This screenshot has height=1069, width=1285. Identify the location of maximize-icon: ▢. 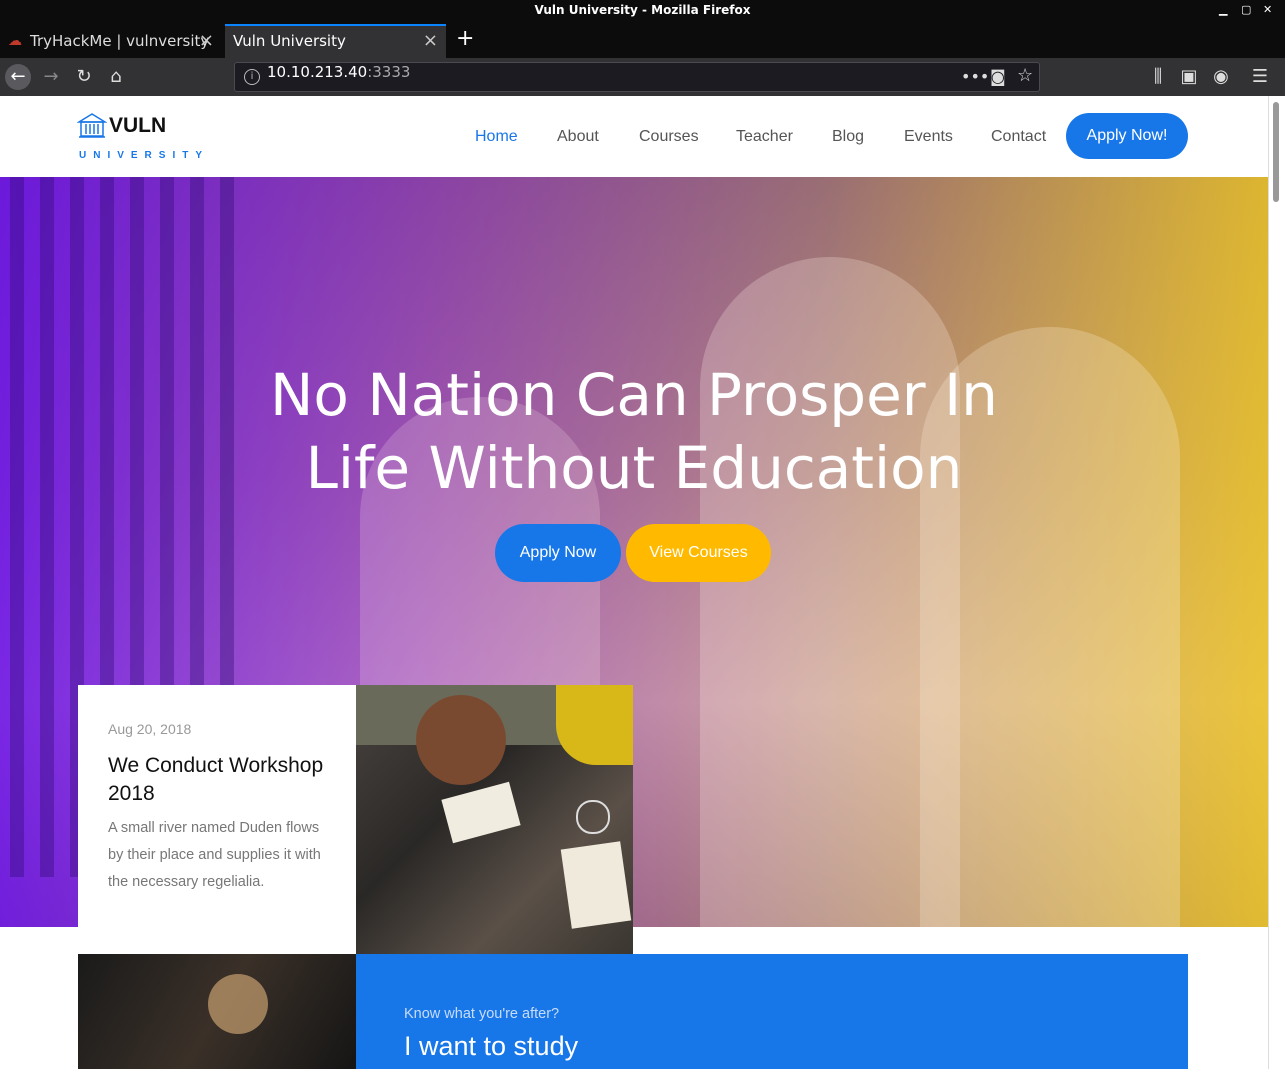
(1246, 10).